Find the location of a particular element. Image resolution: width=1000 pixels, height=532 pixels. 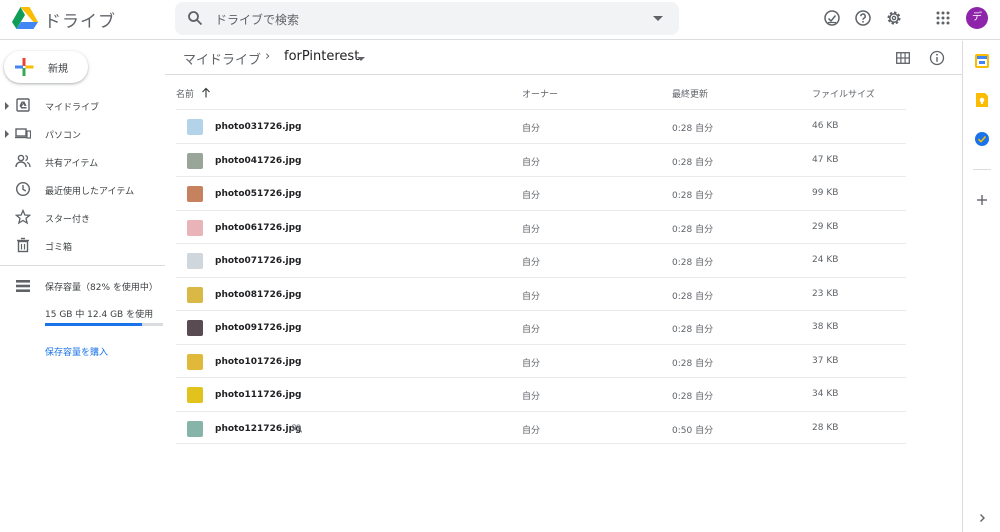

settings-icon is located at coordinates (894, 18).